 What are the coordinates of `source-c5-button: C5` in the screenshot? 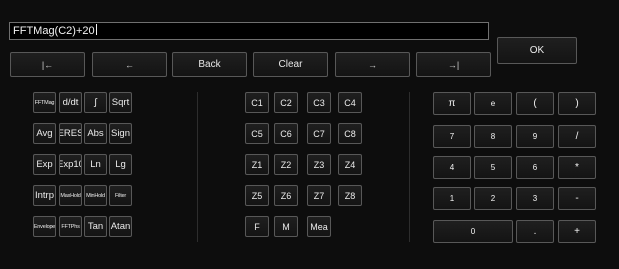 It's located at (257, 133).